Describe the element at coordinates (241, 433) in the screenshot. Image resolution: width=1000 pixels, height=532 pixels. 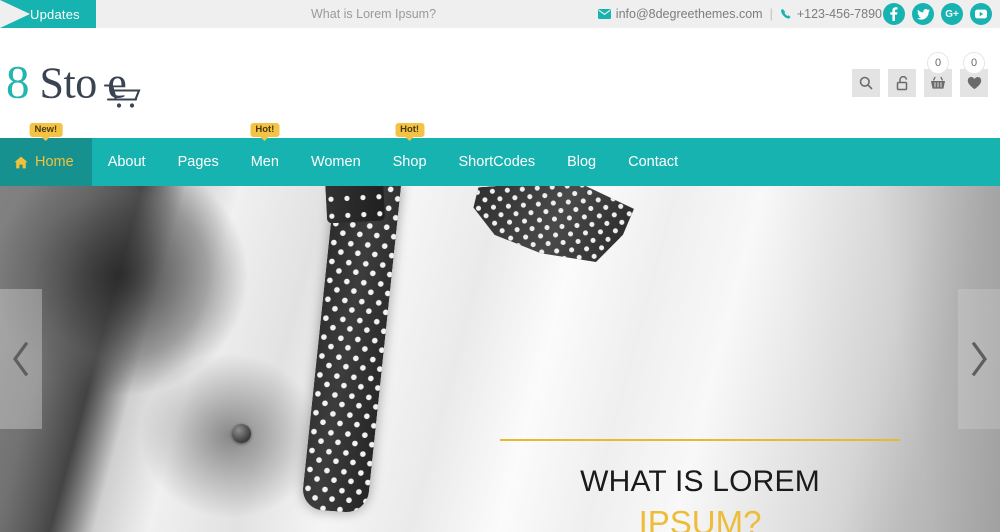
I see `suit-button-decoration` at that location.